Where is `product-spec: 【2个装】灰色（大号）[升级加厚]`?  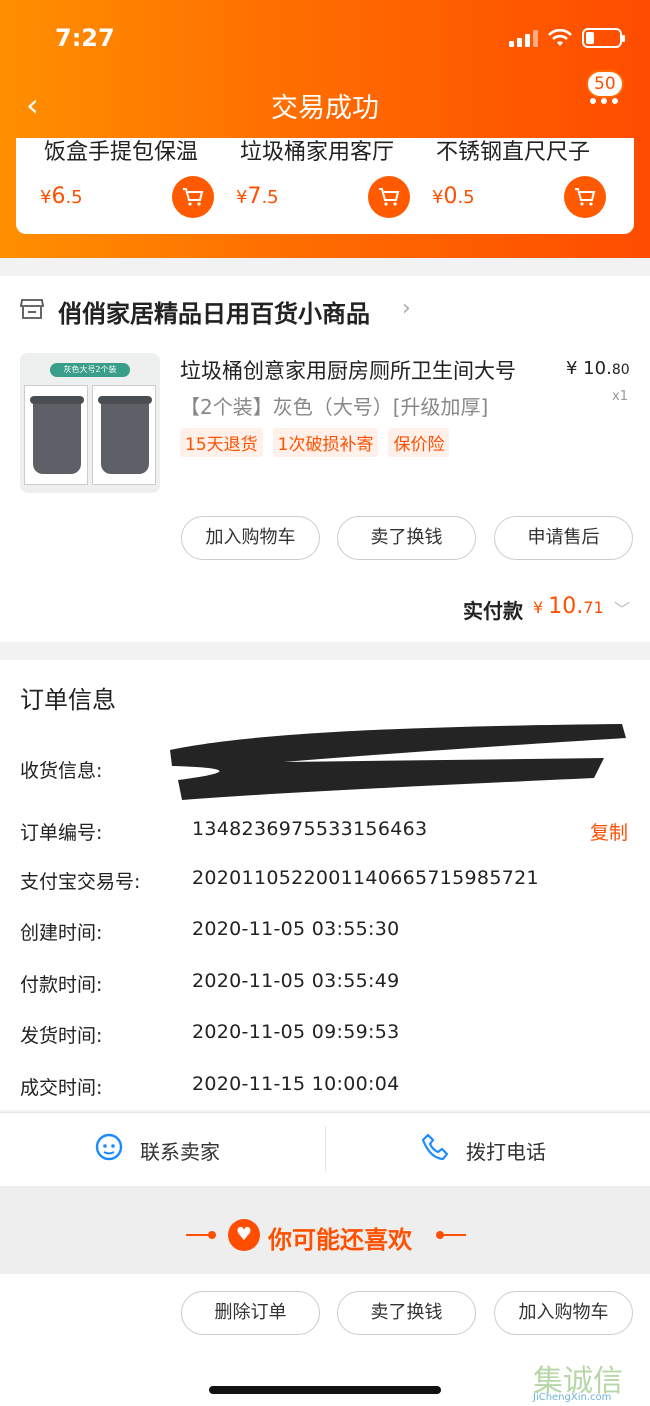 product-spec: 【2个装】灰色（大号）[升级加厚] is located at coordinates (334, 407).